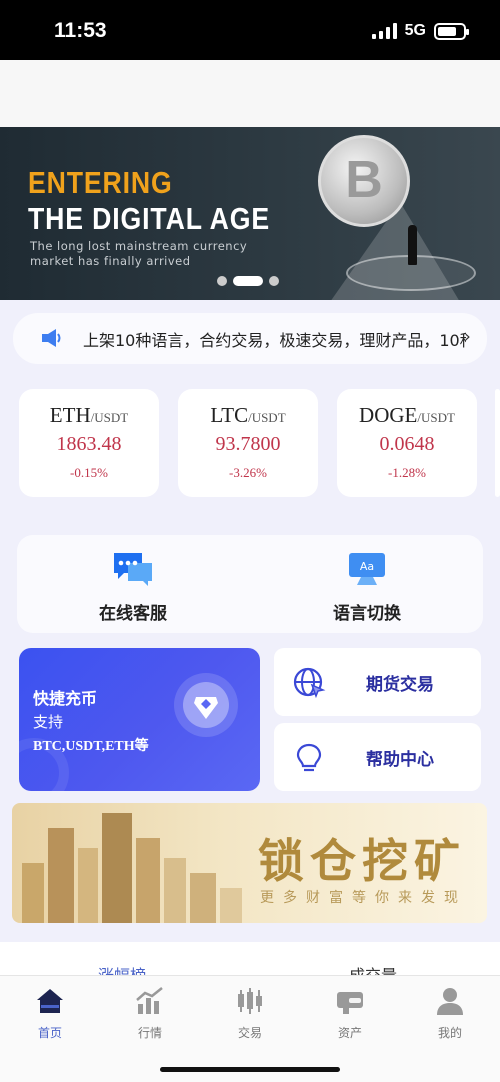 The height and width of the screenshot is (1082, 500). What do you see at coordinates (250, 93) in the screenshot?
I see `header-area` at bounding box center [250, 93].